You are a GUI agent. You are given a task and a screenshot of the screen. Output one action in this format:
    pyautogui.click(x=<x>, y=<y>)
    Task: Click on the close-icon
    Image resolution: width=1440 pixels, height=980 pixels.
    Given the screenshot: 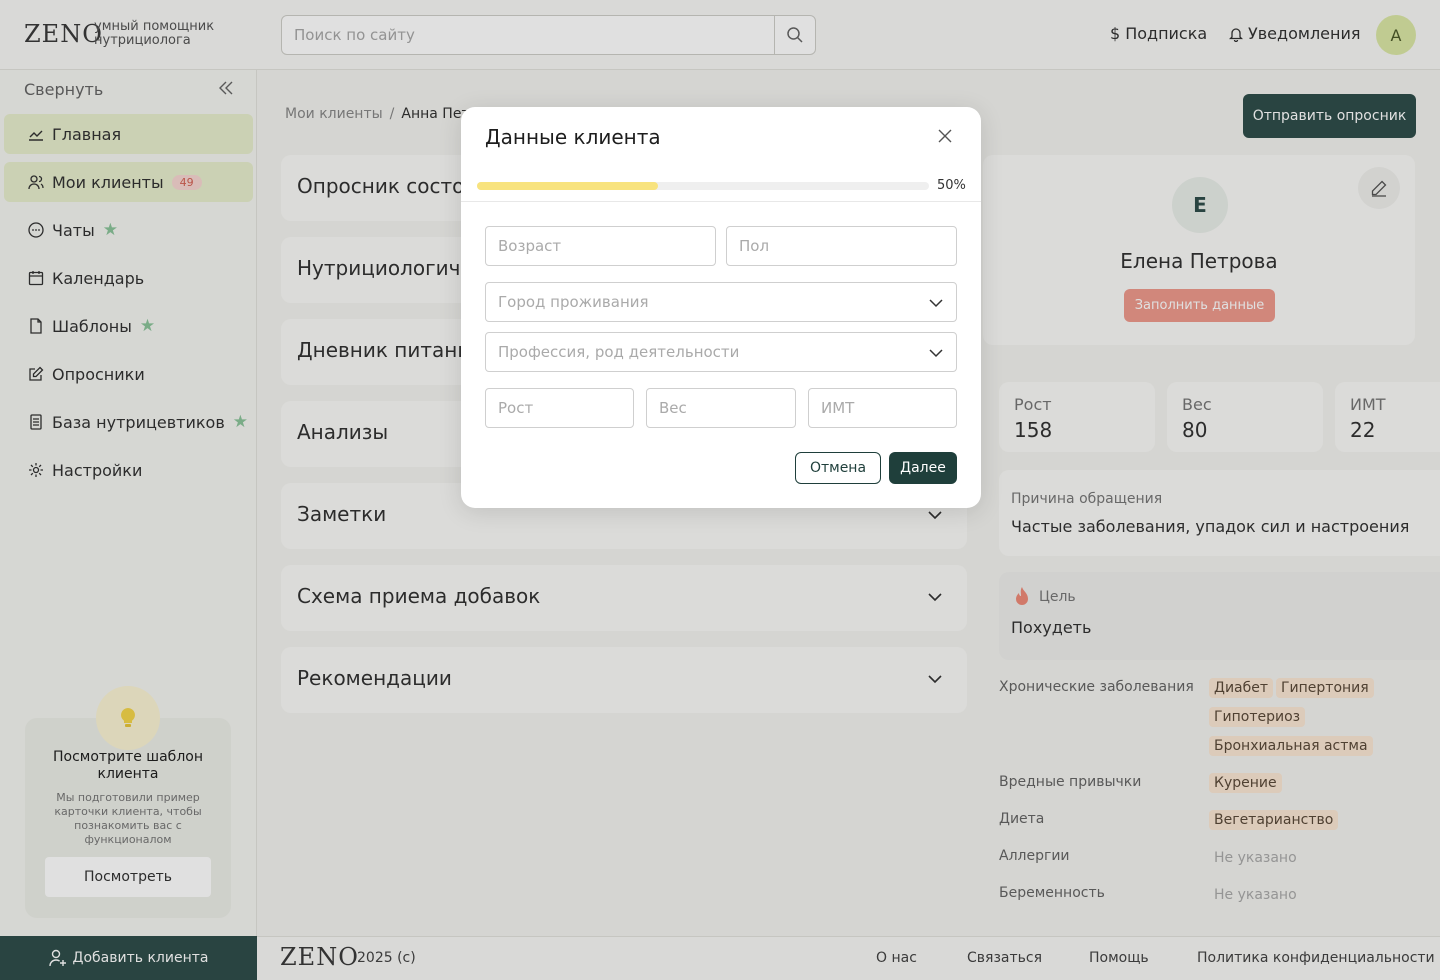 What is the action you would take?
    pyautogui.click(x=945, y=136)
    